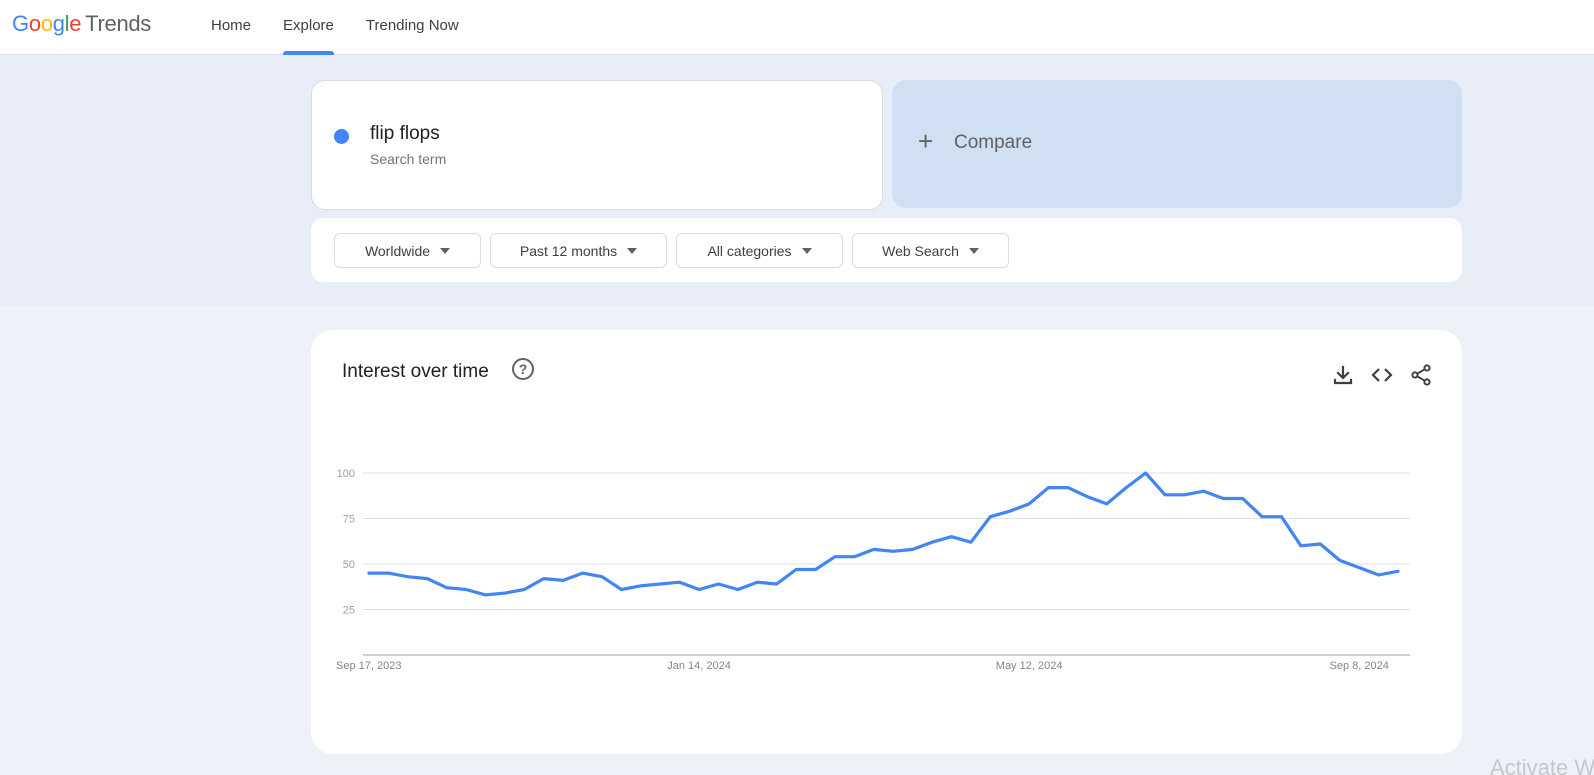 This screenshot has height=775, width=1594. What do you see at coordinates (1358, 666) in the screenshot?
I see `x-tick-label: Sep 8, 2024` at bounding box center [1358, 666].